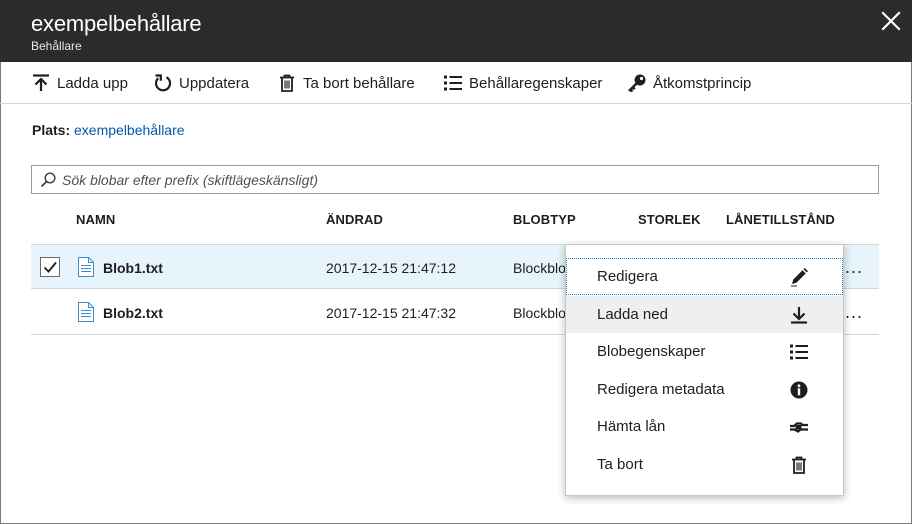 This screenshot has width=912, height=524. I want to click on checkmark-icon, so click(50, 267).